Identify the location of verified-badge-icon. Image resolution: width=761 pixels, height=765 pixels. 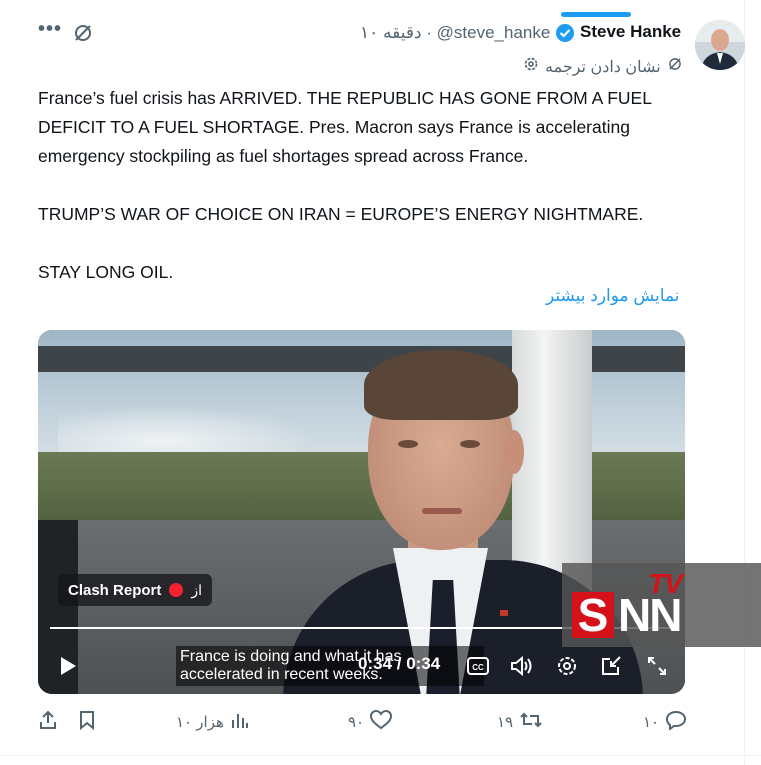
(565, 35).